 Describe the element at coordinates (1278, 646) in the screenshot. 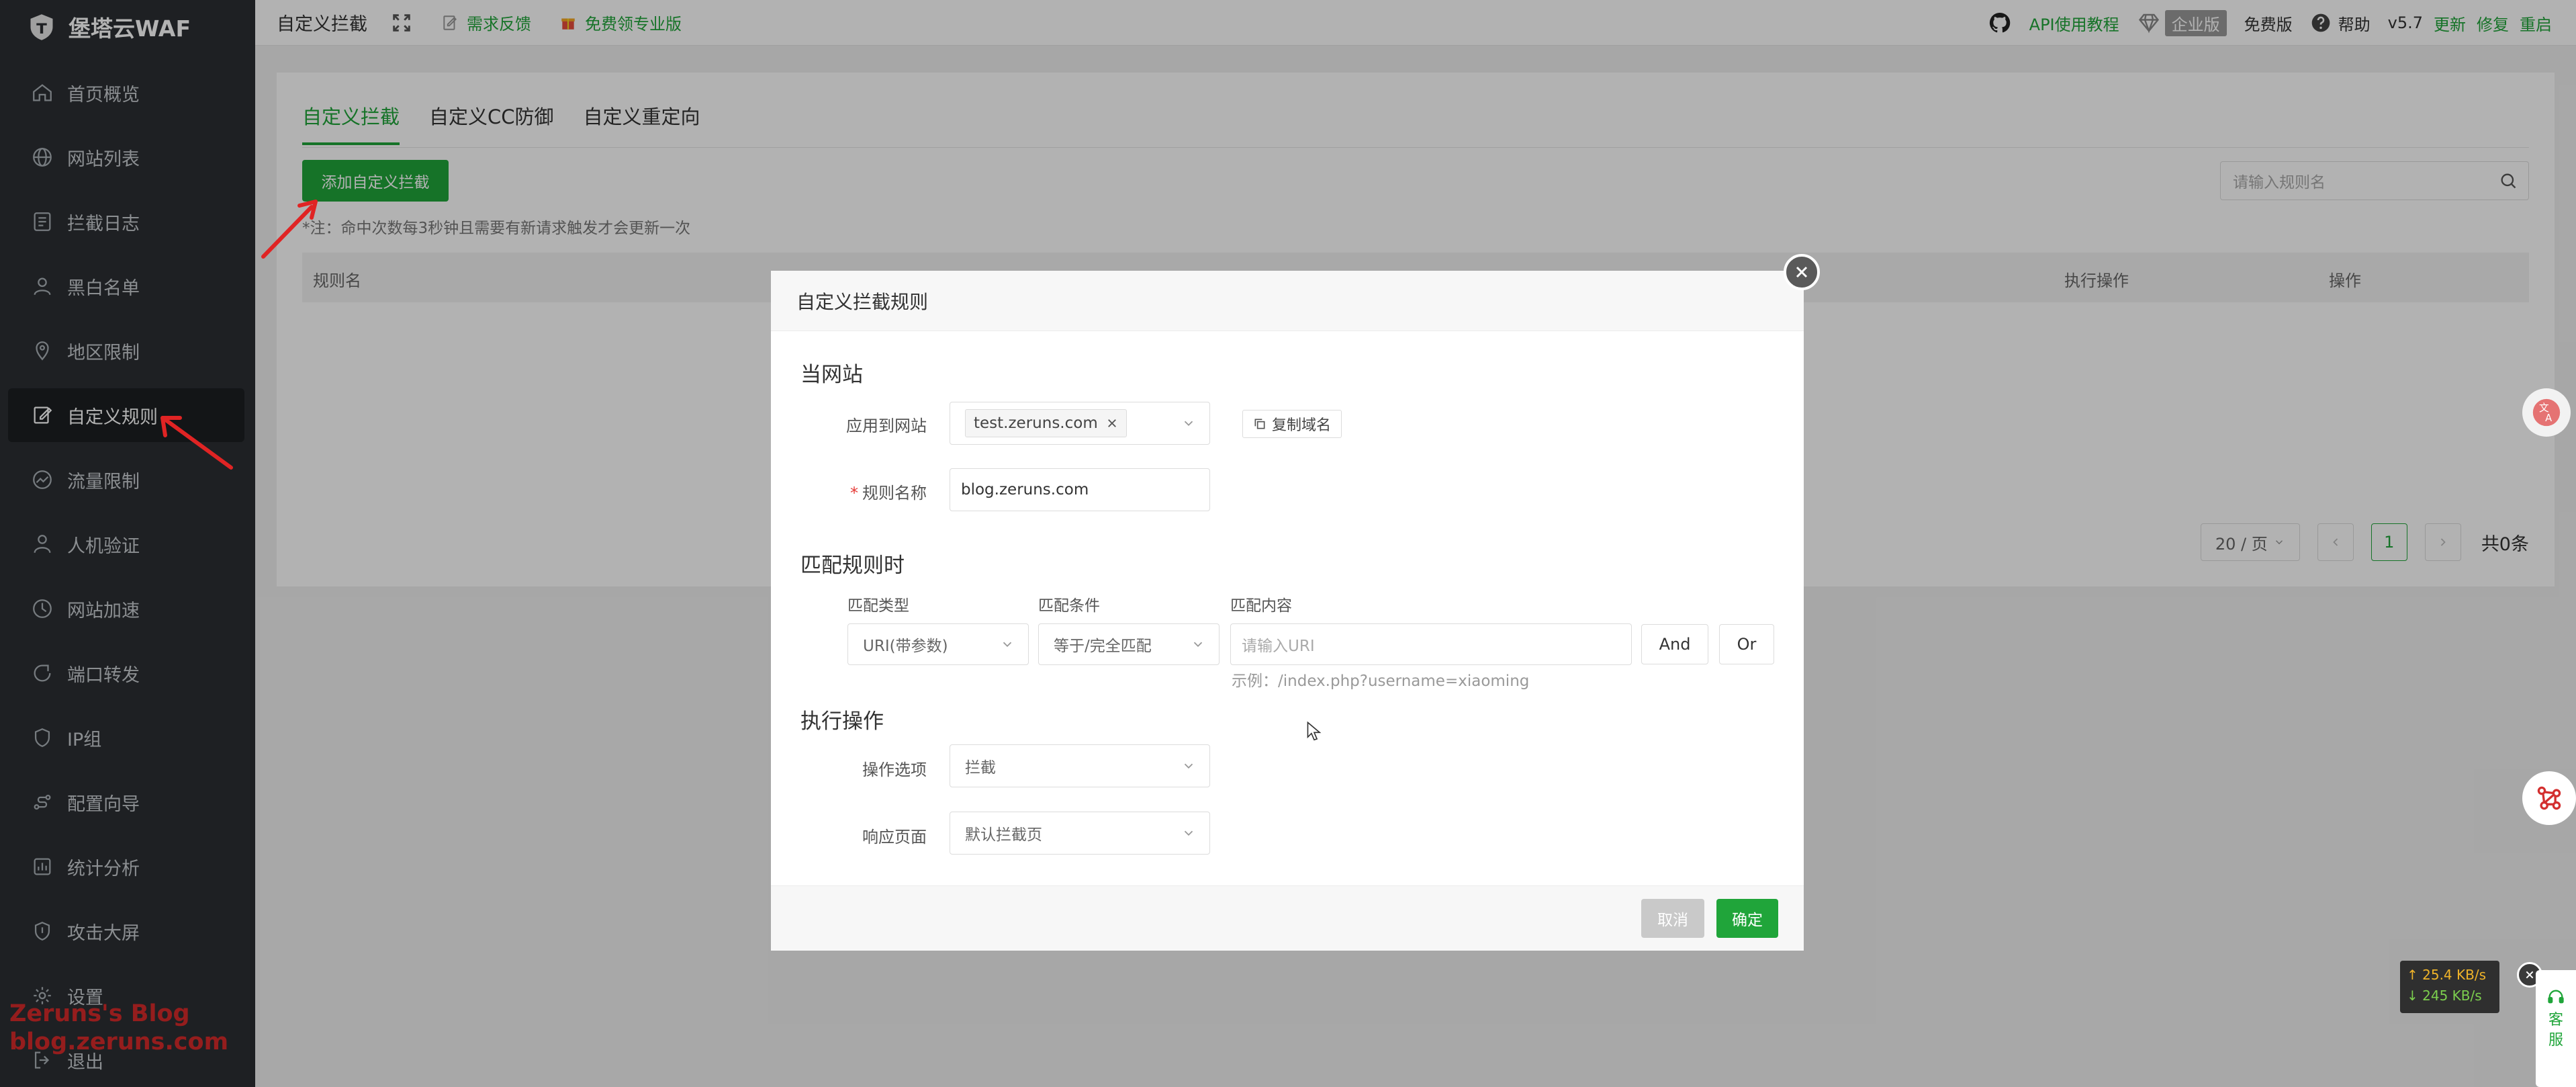

I see `match-content-placeholder: 请输入URI` at that location.